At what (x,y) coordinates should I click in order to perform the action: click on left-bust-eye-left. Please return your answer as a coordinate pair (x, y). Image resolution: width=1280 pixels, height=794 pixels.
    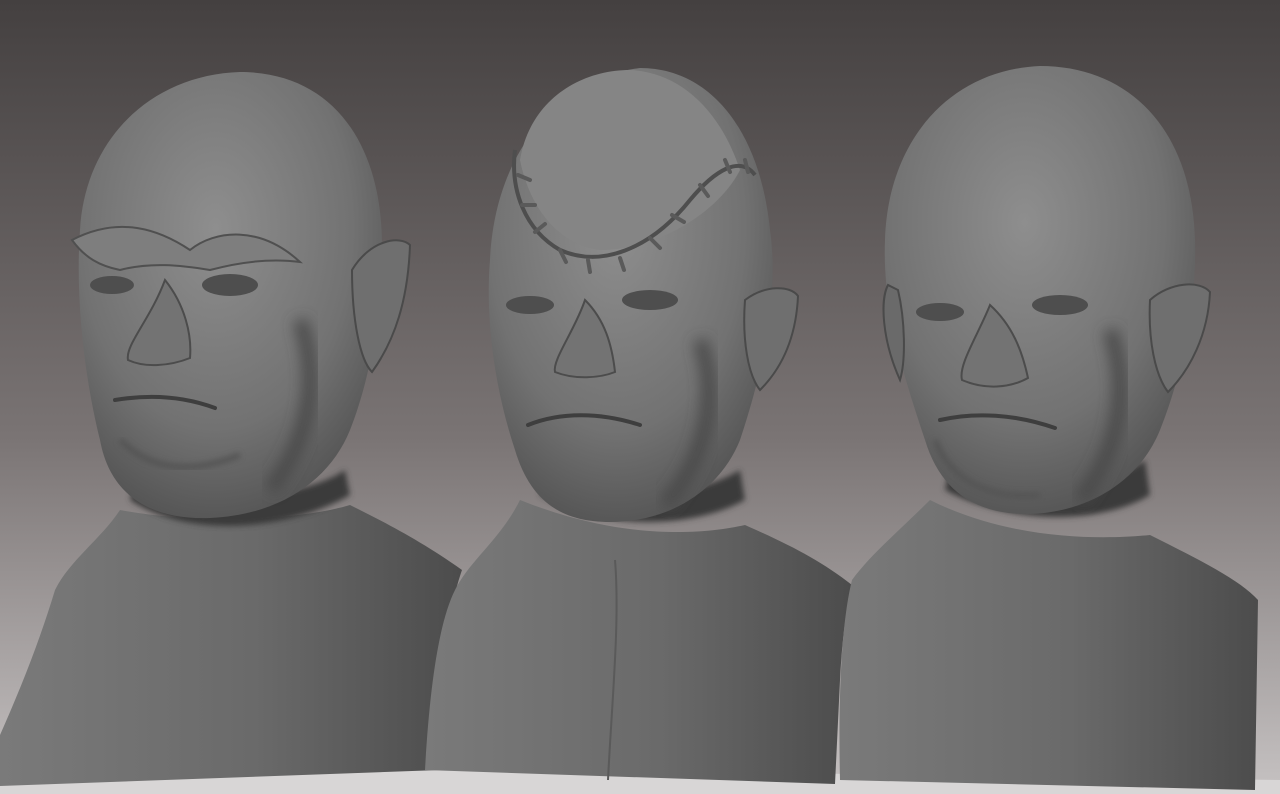
    Looking at the image, I should click on (112, 285).